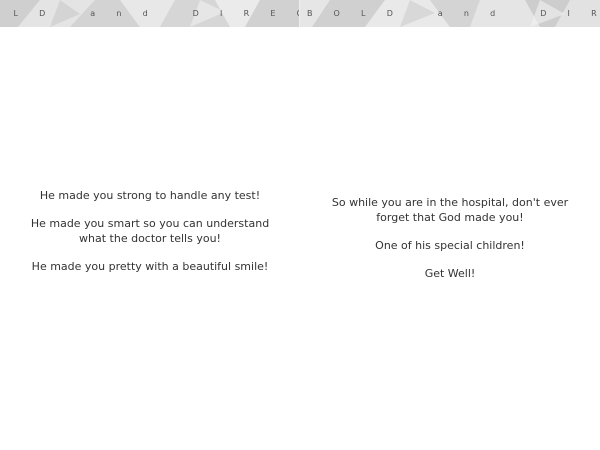 This screenshot has height=450, width=600. Describe the element at coordinates (299, 13) in the screenshot. I see `page-divider` at that location.